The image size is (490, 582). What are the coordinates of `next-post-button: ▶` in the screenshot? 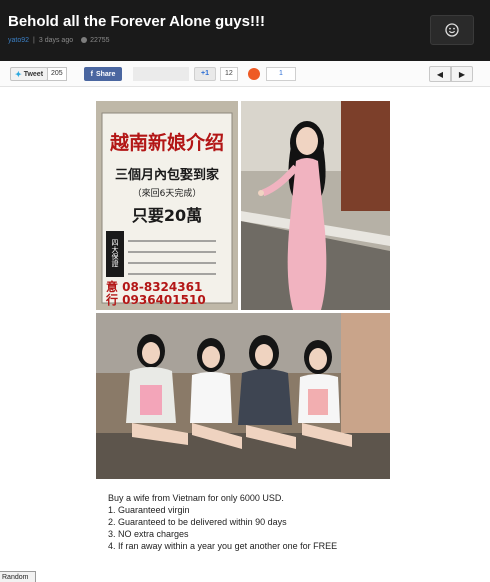 It's located at (462, 74).